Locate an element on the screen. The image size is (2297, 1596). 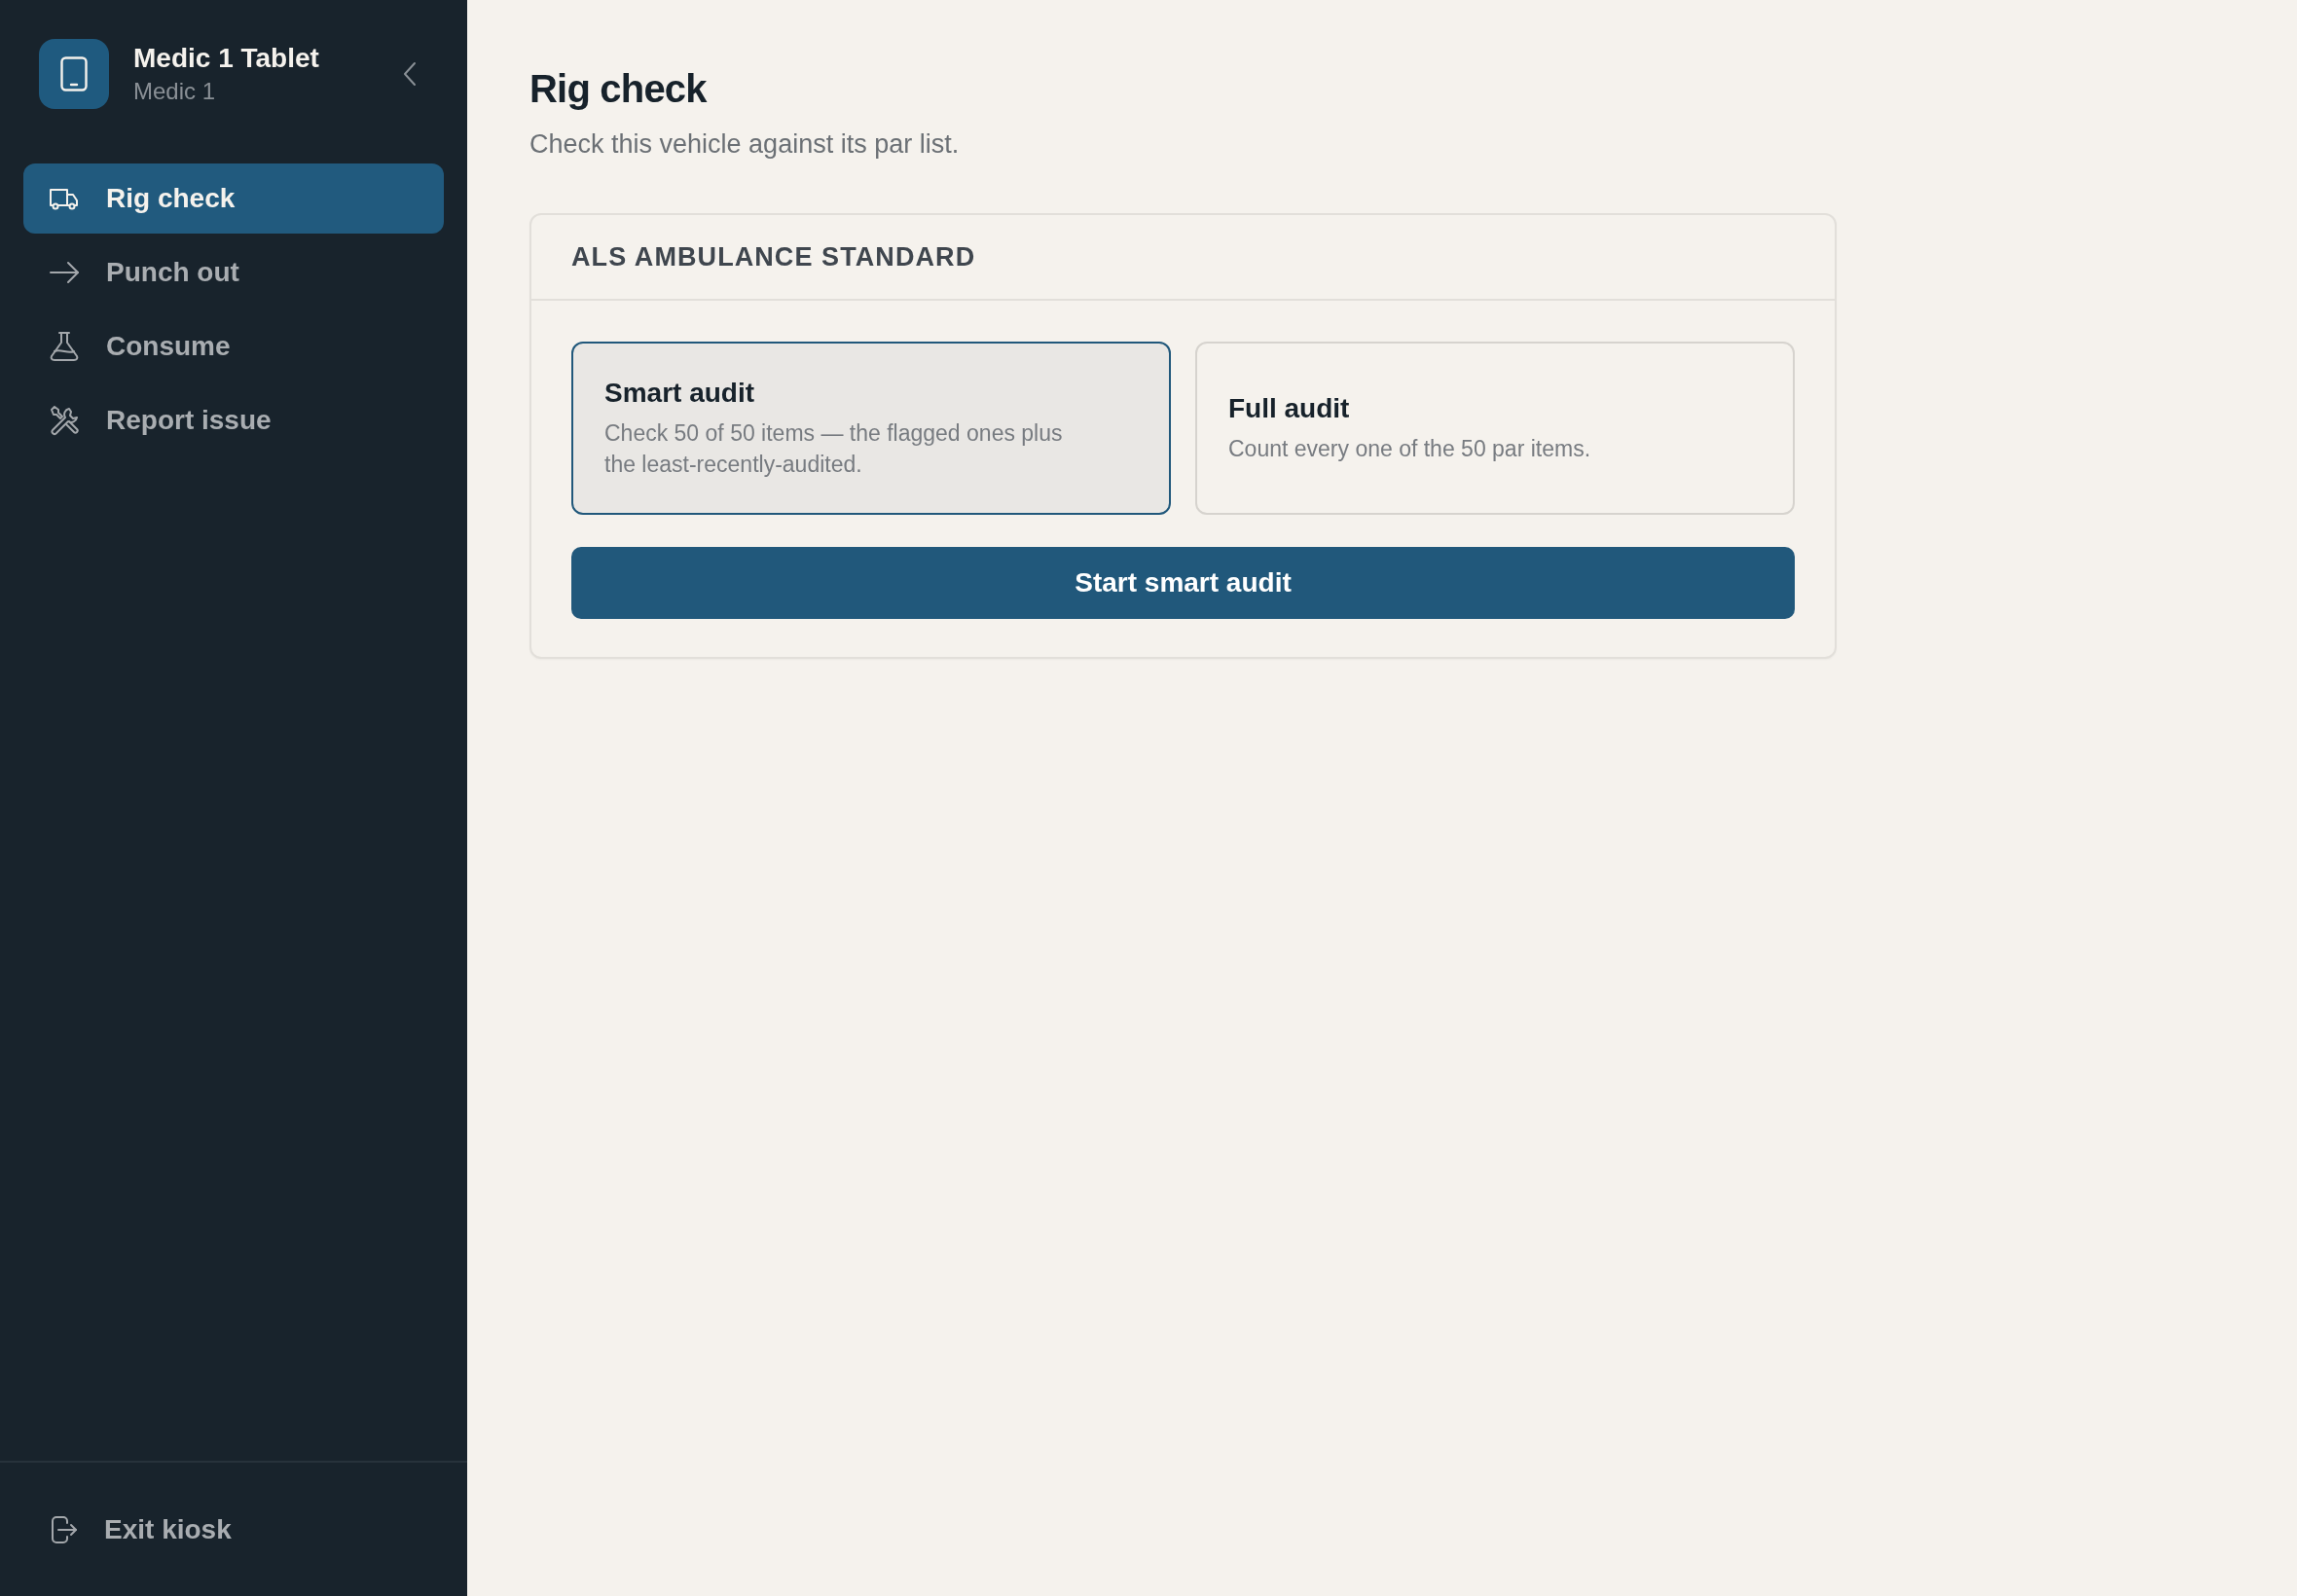
flask-icon is located at coordinates (64, 346).